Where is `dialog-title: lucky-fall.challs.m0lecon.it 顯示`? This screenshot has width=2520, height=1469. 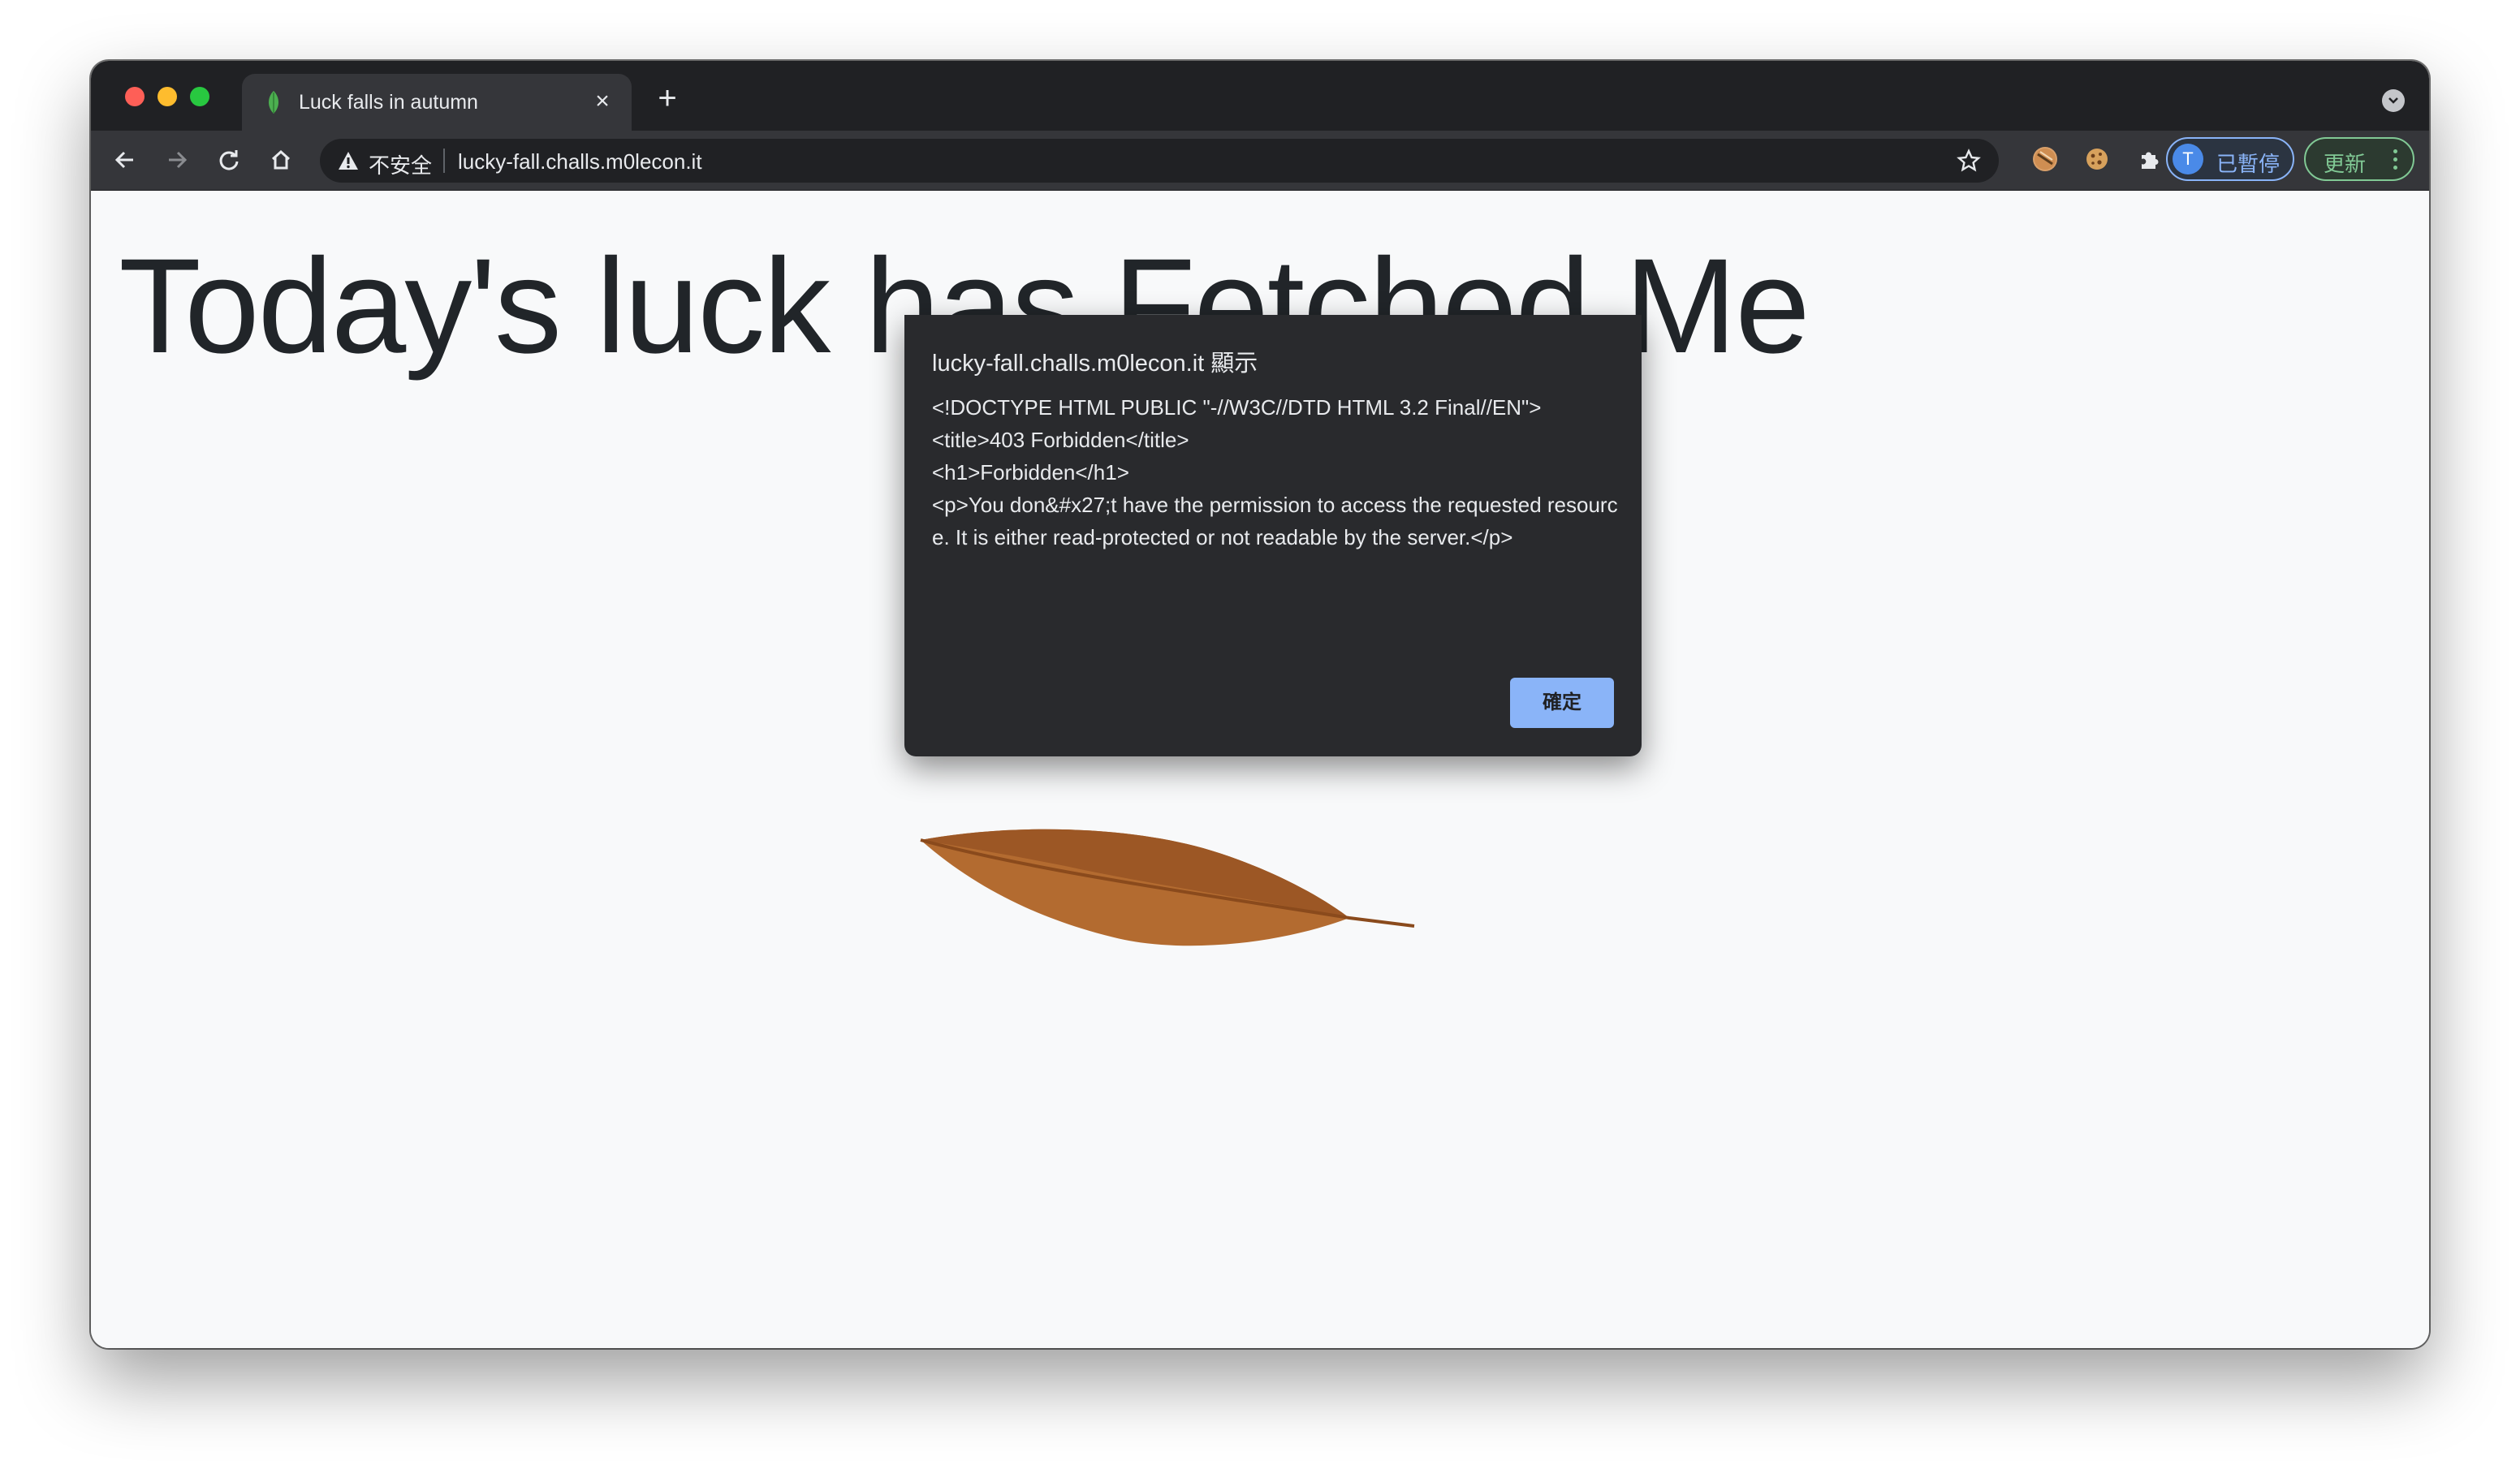 dialog-title: lucky-fall.challs.m0lecon.it 顯示 is located at coordinates (1095, 364).